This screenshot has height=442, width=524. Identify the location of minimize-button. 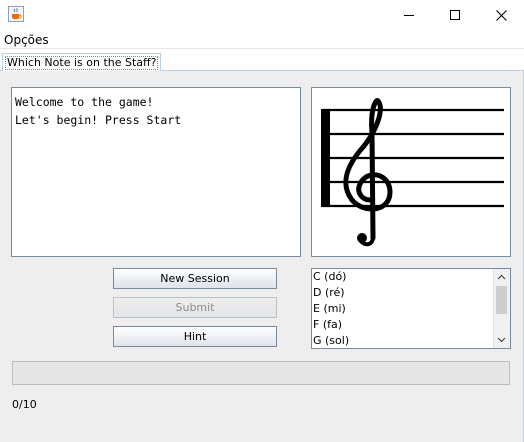
(409, 15).